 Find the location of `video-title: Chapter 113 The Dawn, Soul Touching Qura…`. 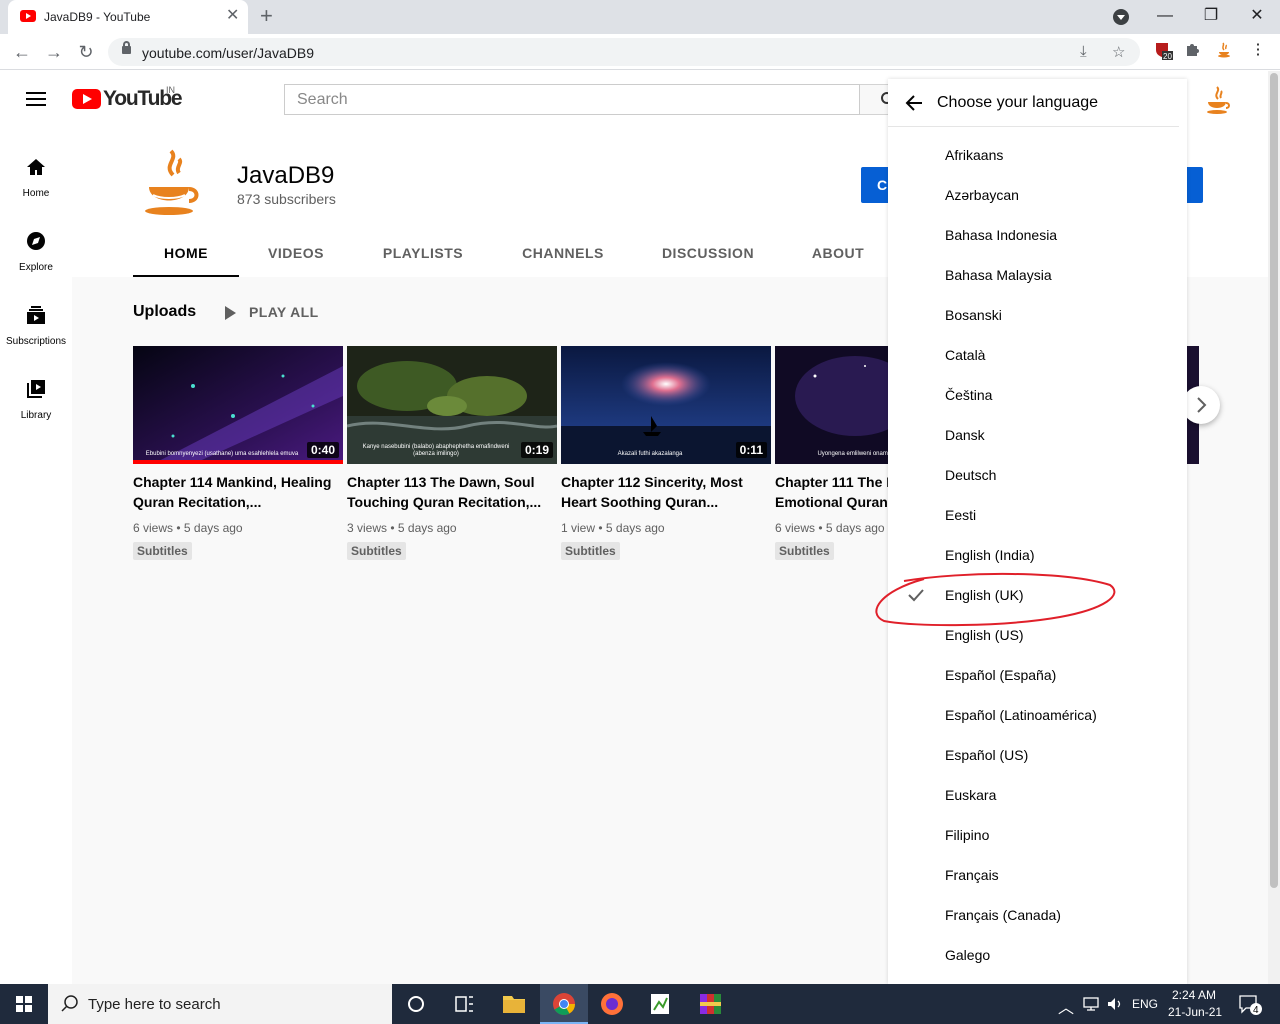

video-title: Chapter 113 The Dawn, Soul Touching Qura… is located at coordinates (452, 492).